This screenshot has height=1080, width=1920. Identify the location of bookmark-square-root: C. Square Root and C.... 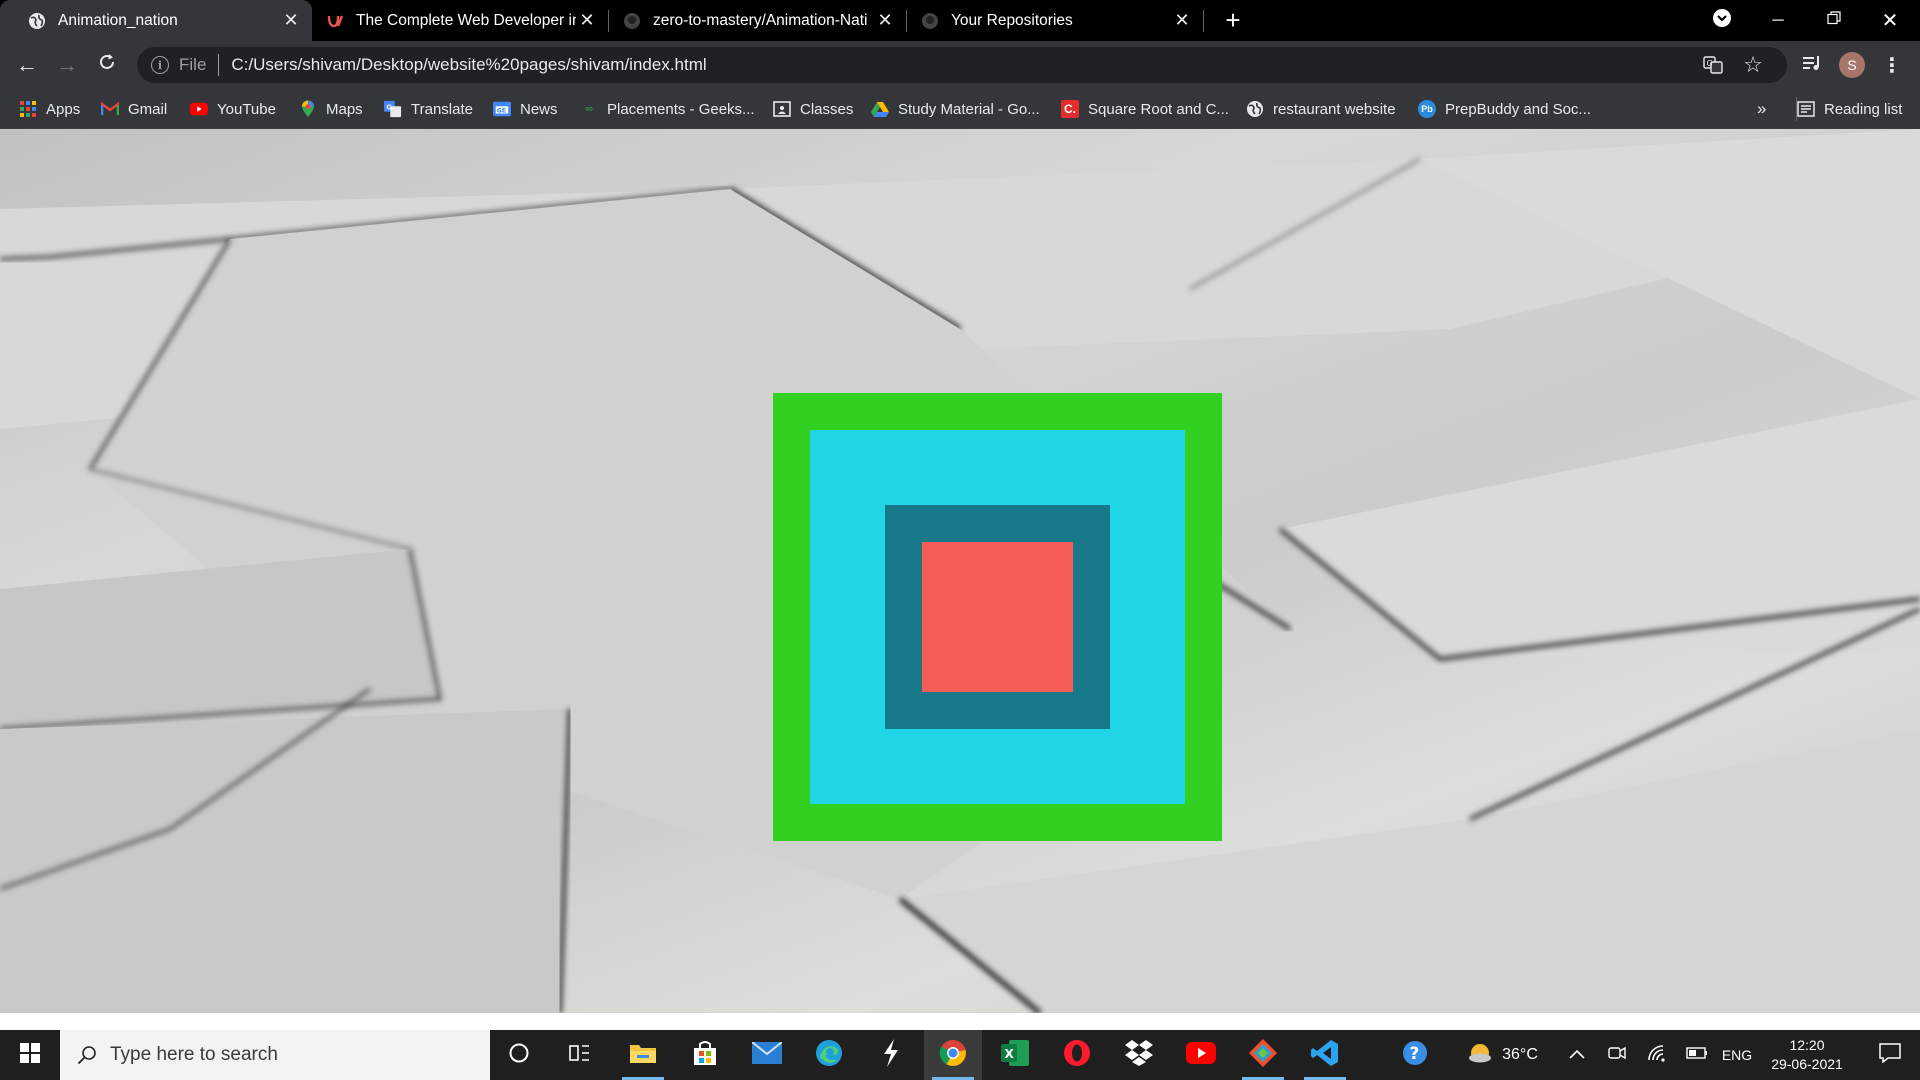
(1145, 109).